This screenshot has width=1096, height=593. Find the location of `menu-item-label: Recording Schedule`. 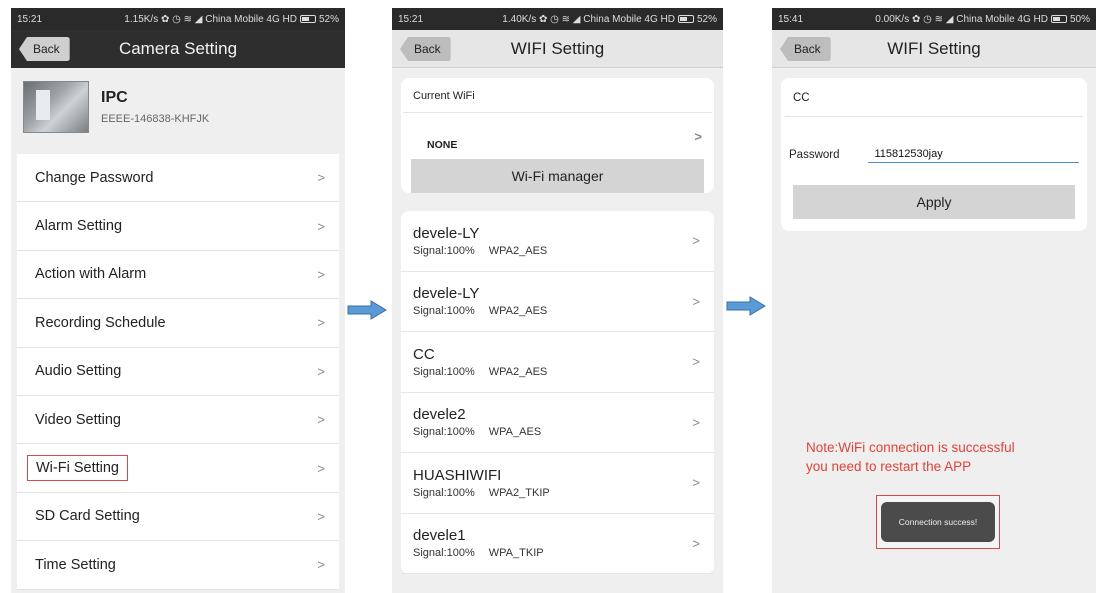

menu-item-label: Recording Schedule is located at coordinates (100, 322).